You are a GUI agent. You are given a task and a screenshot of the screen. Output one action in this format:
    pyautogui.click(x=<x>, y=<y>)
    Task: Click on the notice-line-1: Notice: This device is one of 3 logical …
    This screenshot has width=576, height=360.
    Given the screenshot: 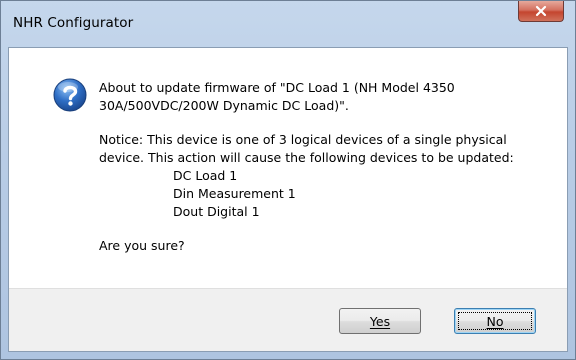 What is the action you would take?
    pyautogui.click(x=303, y=139)
    